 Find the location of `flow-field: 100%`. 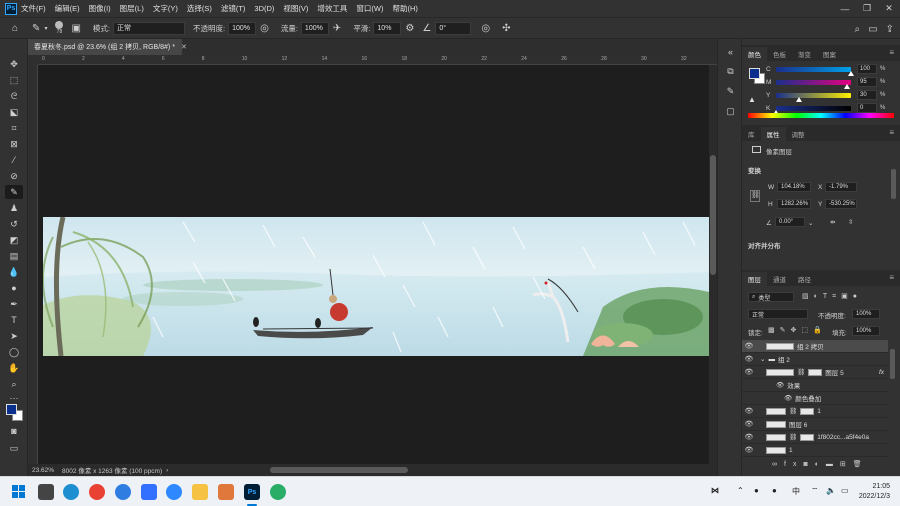

flow-field: 100% is located at coordinates (314, 28).